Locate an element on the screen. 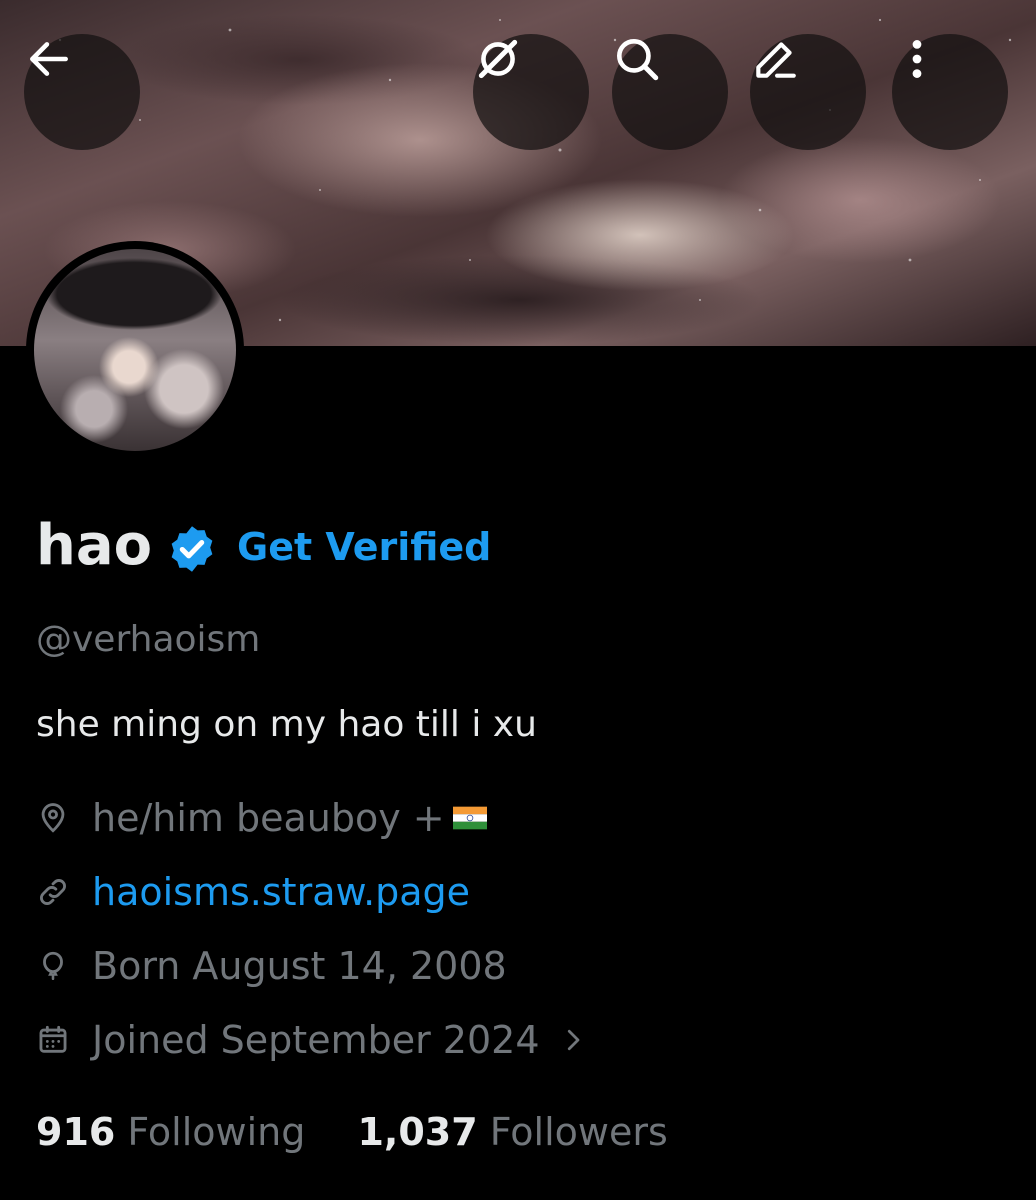  followers-count: 1,037 is located at coordinates (417, 1132).